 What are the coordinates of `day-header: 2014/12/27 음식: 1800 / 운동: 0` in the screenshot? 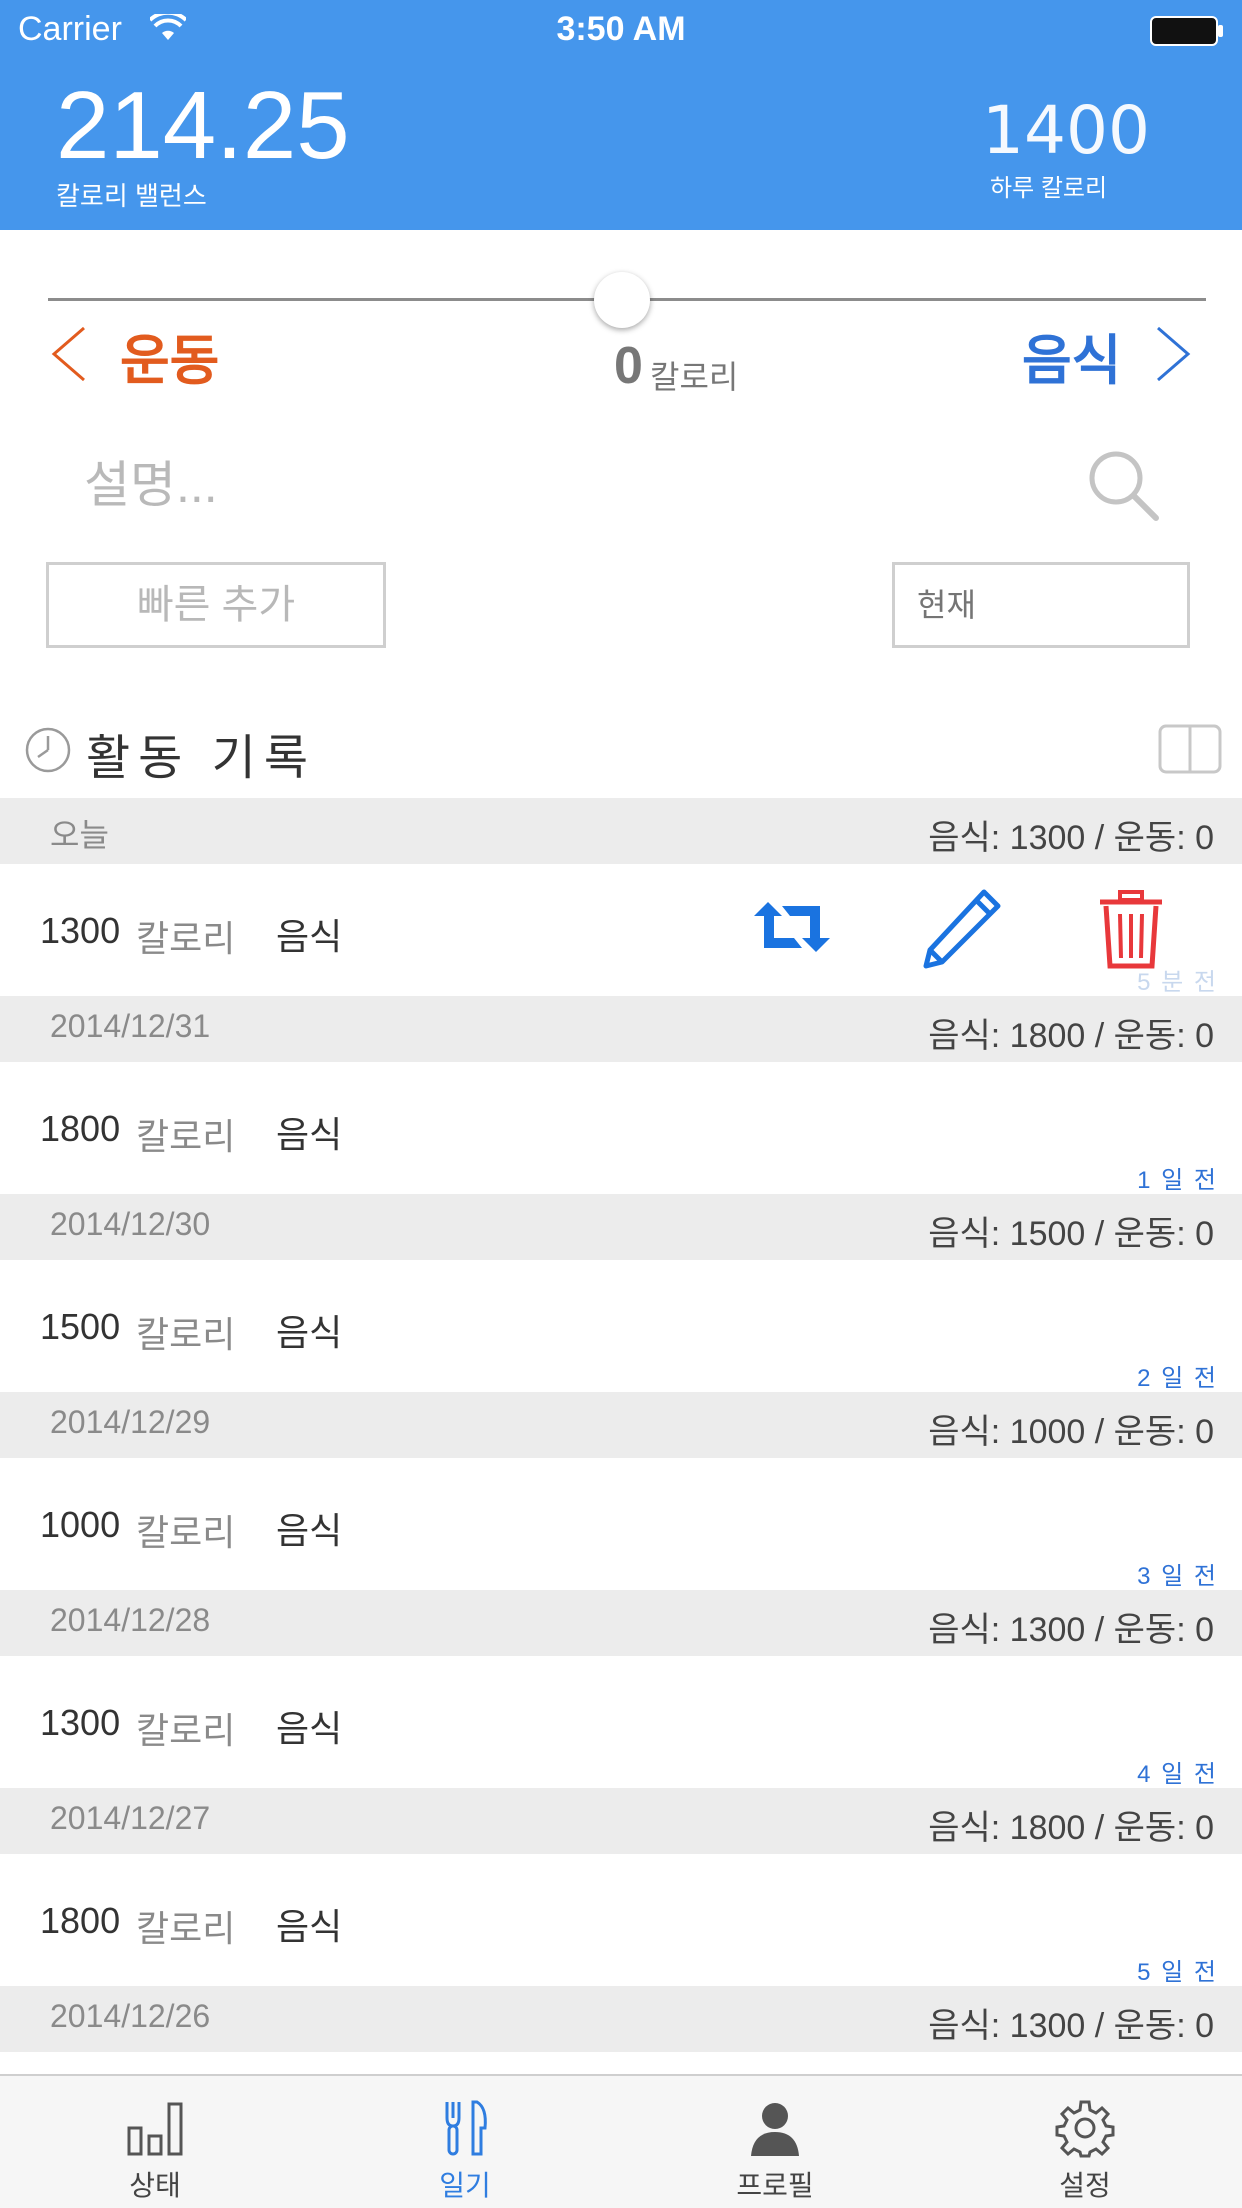 It's located at (621, 1821).